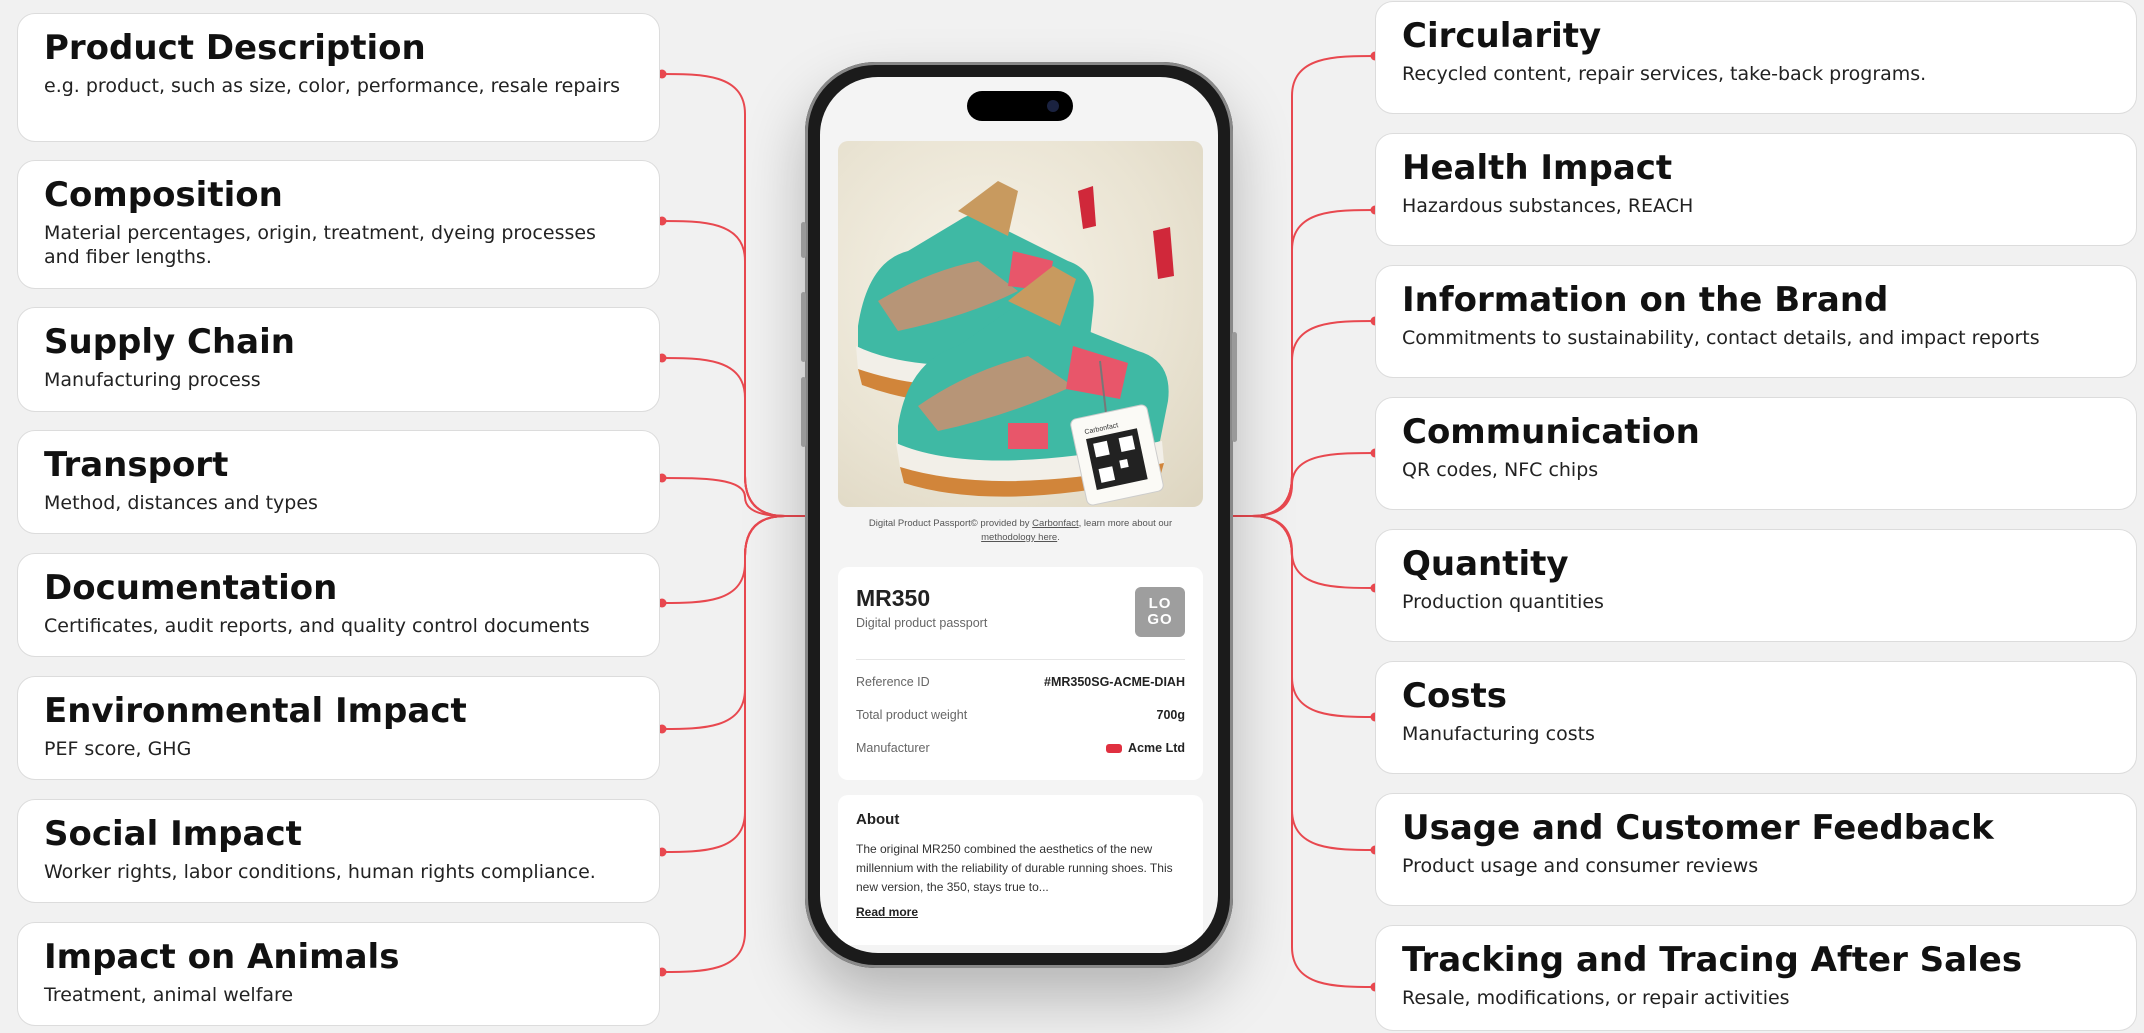 Image resolution: width=2144 pixels, height=1033 pixels. Describe the element at coordinates (235, 48) in the screenshot. I see `card-title: Product Description` at that location.